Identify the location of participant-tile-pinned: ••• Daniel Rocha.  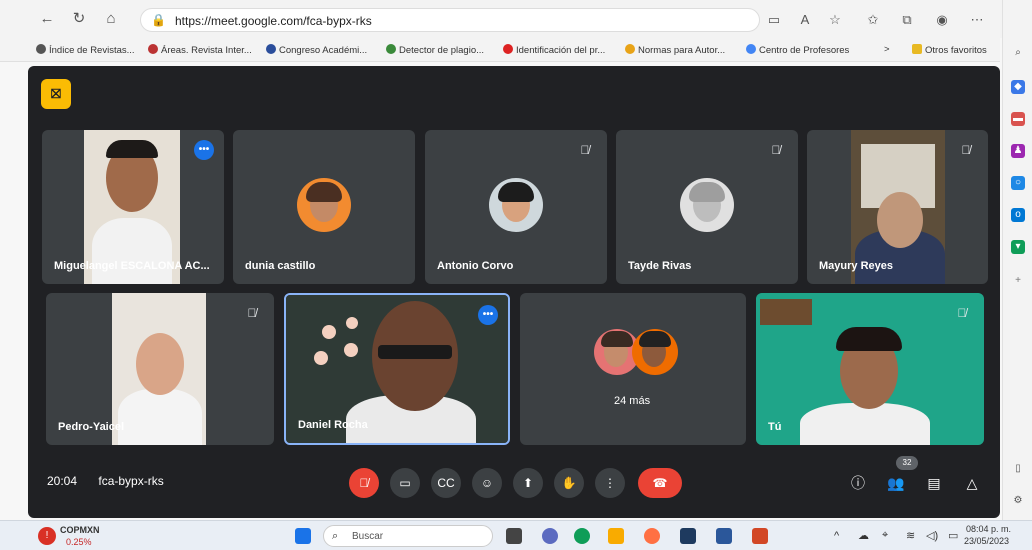
(397, 369).